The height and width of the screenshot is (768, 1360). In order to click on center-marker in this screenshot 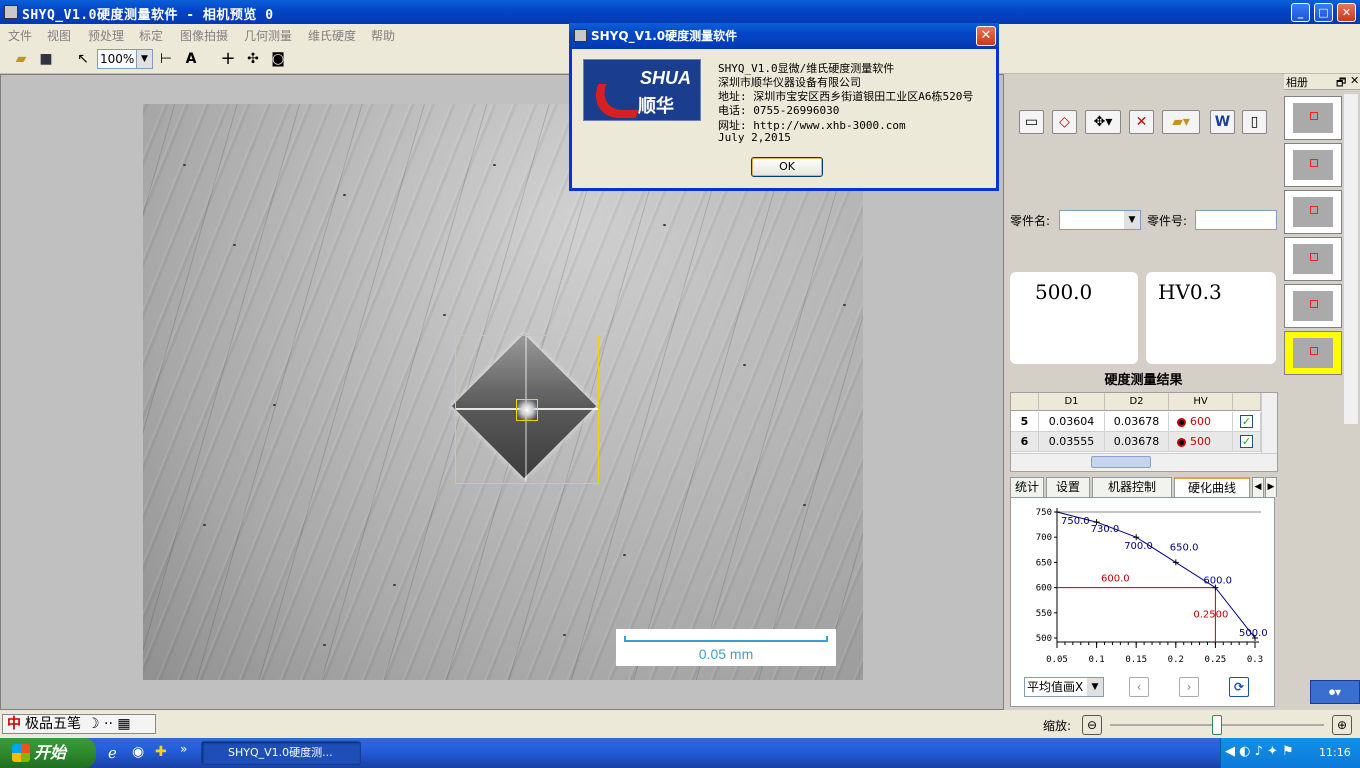, I will do `click(527, 410)`.